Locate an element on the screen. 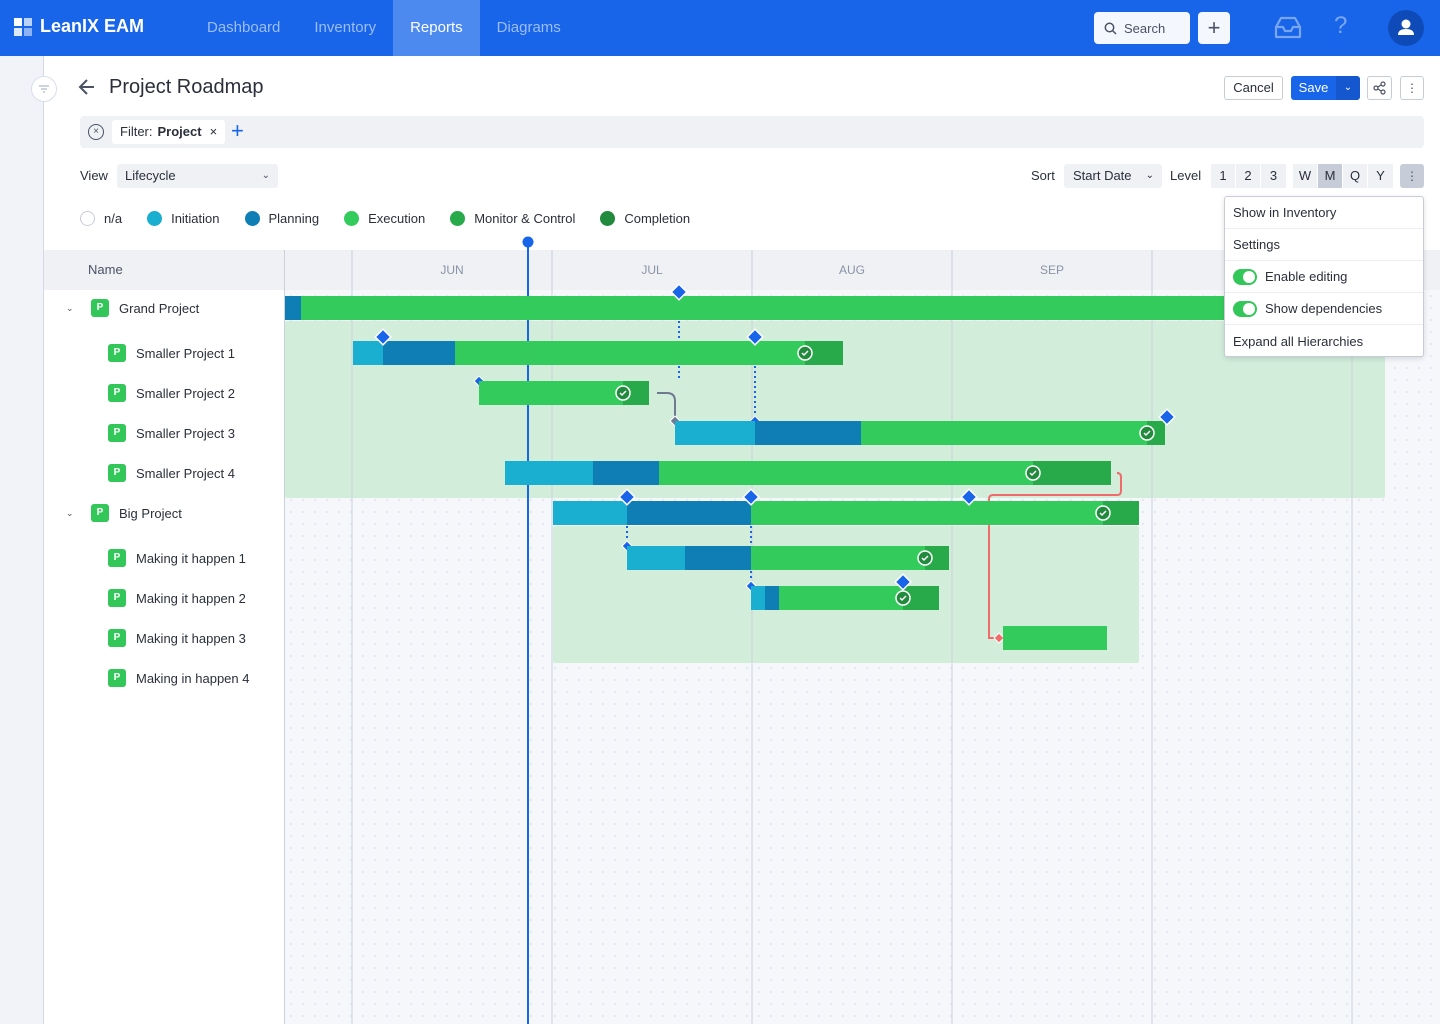  clear-filters-icon: × is located at coordinates (96, 132).